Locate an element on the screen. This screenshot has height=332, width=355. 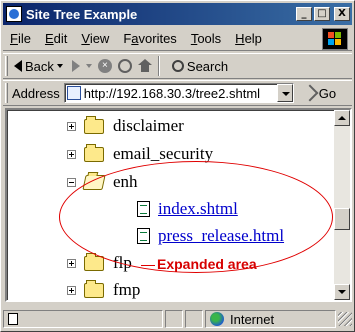
status-bar: Internet is located at coordinates (177, 319).